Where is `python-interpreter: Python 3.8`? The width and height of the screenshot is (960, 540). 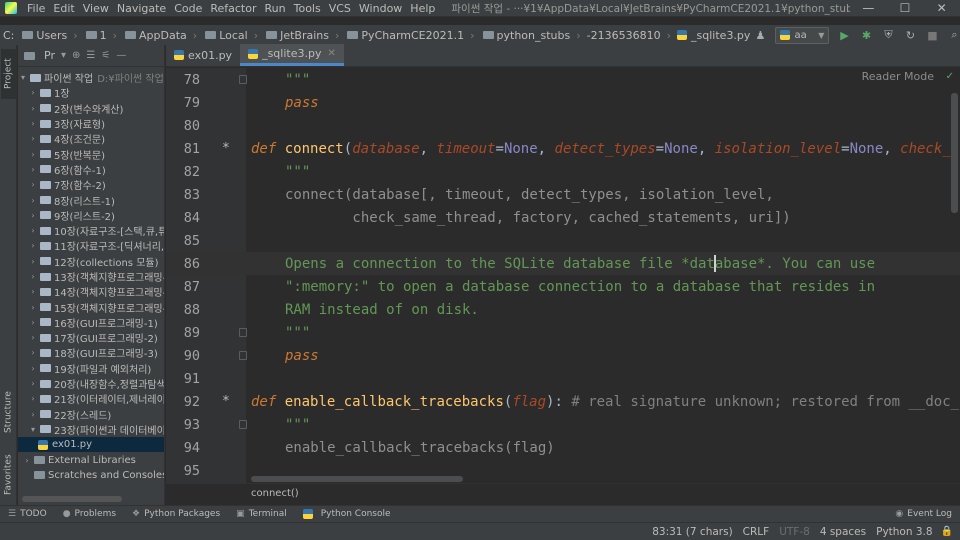
python-interpreter: Python 3.8 is located at coordinates (904, 532).